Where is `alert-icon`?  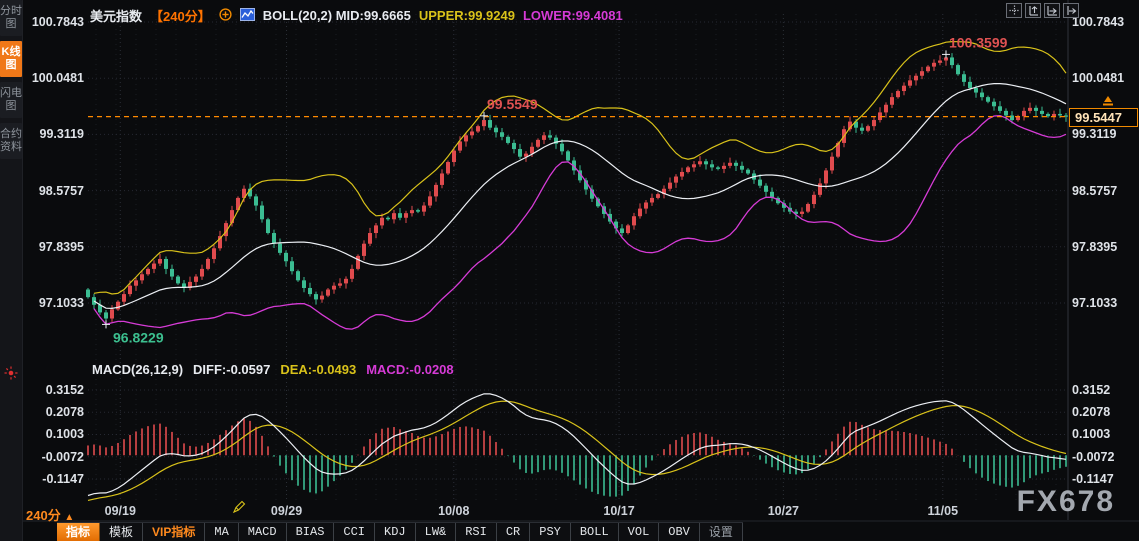
alert-icon is located at coordinates (11, 375).